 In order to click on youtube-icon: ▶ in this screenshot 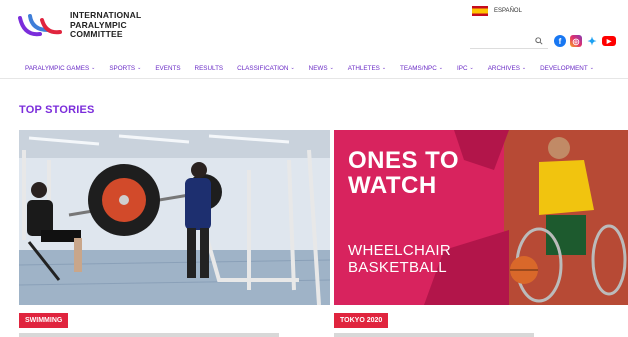, I will do `click(609, 41)`.